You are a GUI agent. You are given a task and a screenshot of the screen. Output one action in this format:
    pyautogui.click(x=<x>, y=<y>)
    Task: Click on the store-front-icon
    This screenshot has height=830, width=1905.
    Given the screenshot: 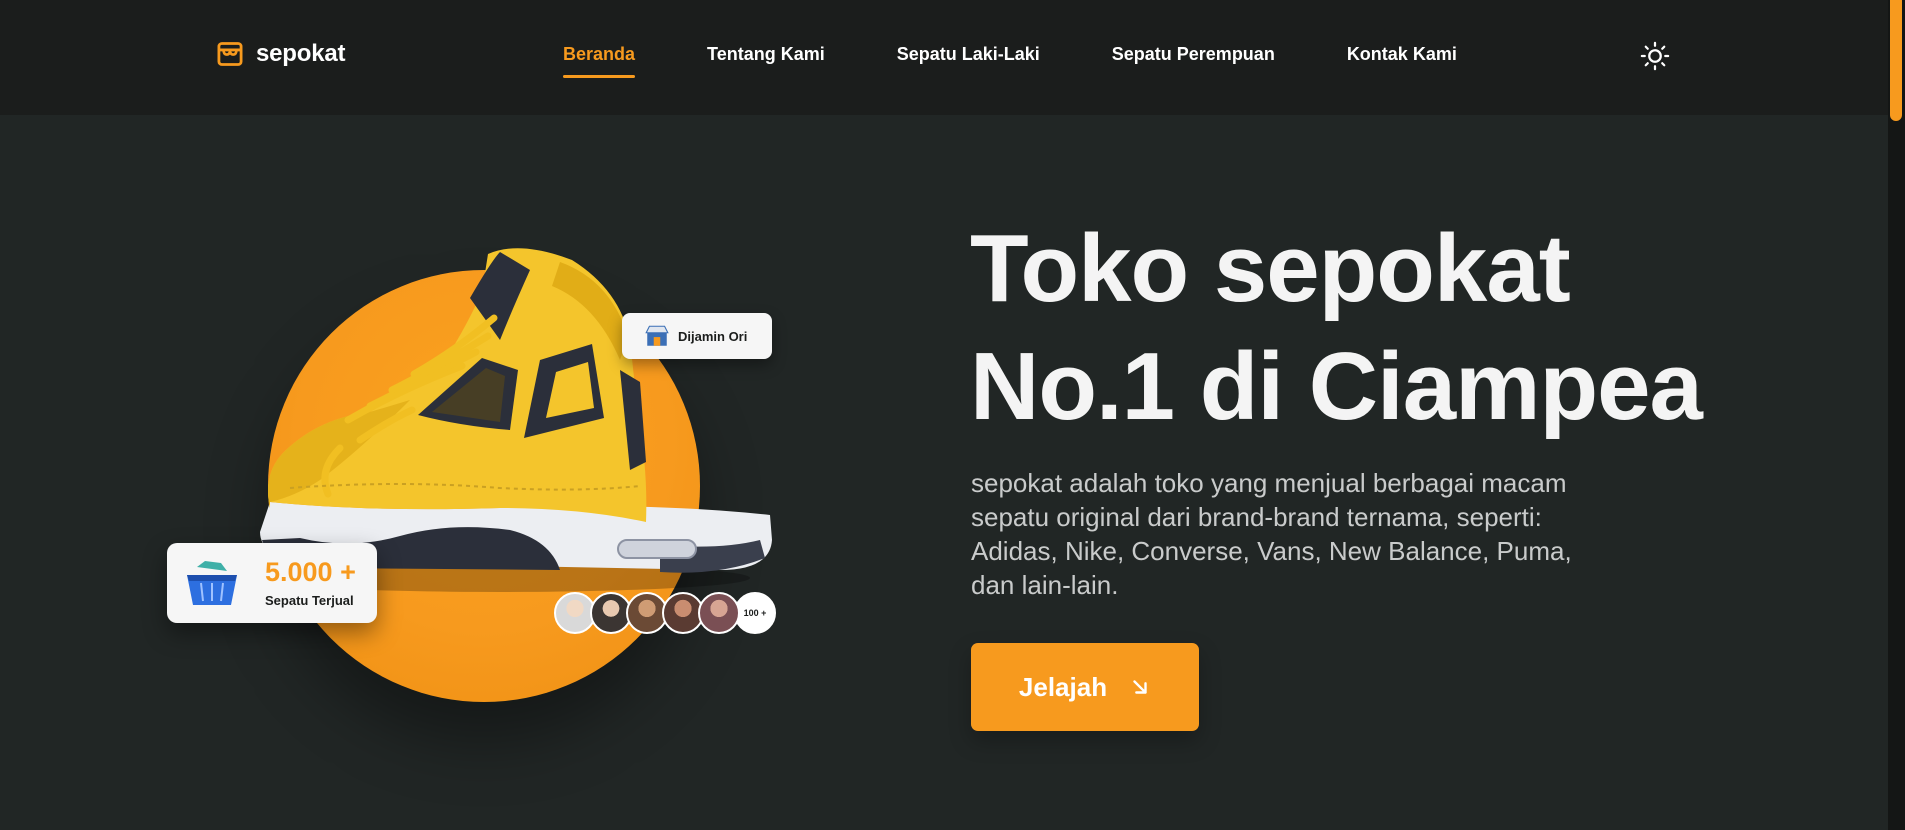 What is the action you would take?
    pyautogui.click(x=657, y=335)
    